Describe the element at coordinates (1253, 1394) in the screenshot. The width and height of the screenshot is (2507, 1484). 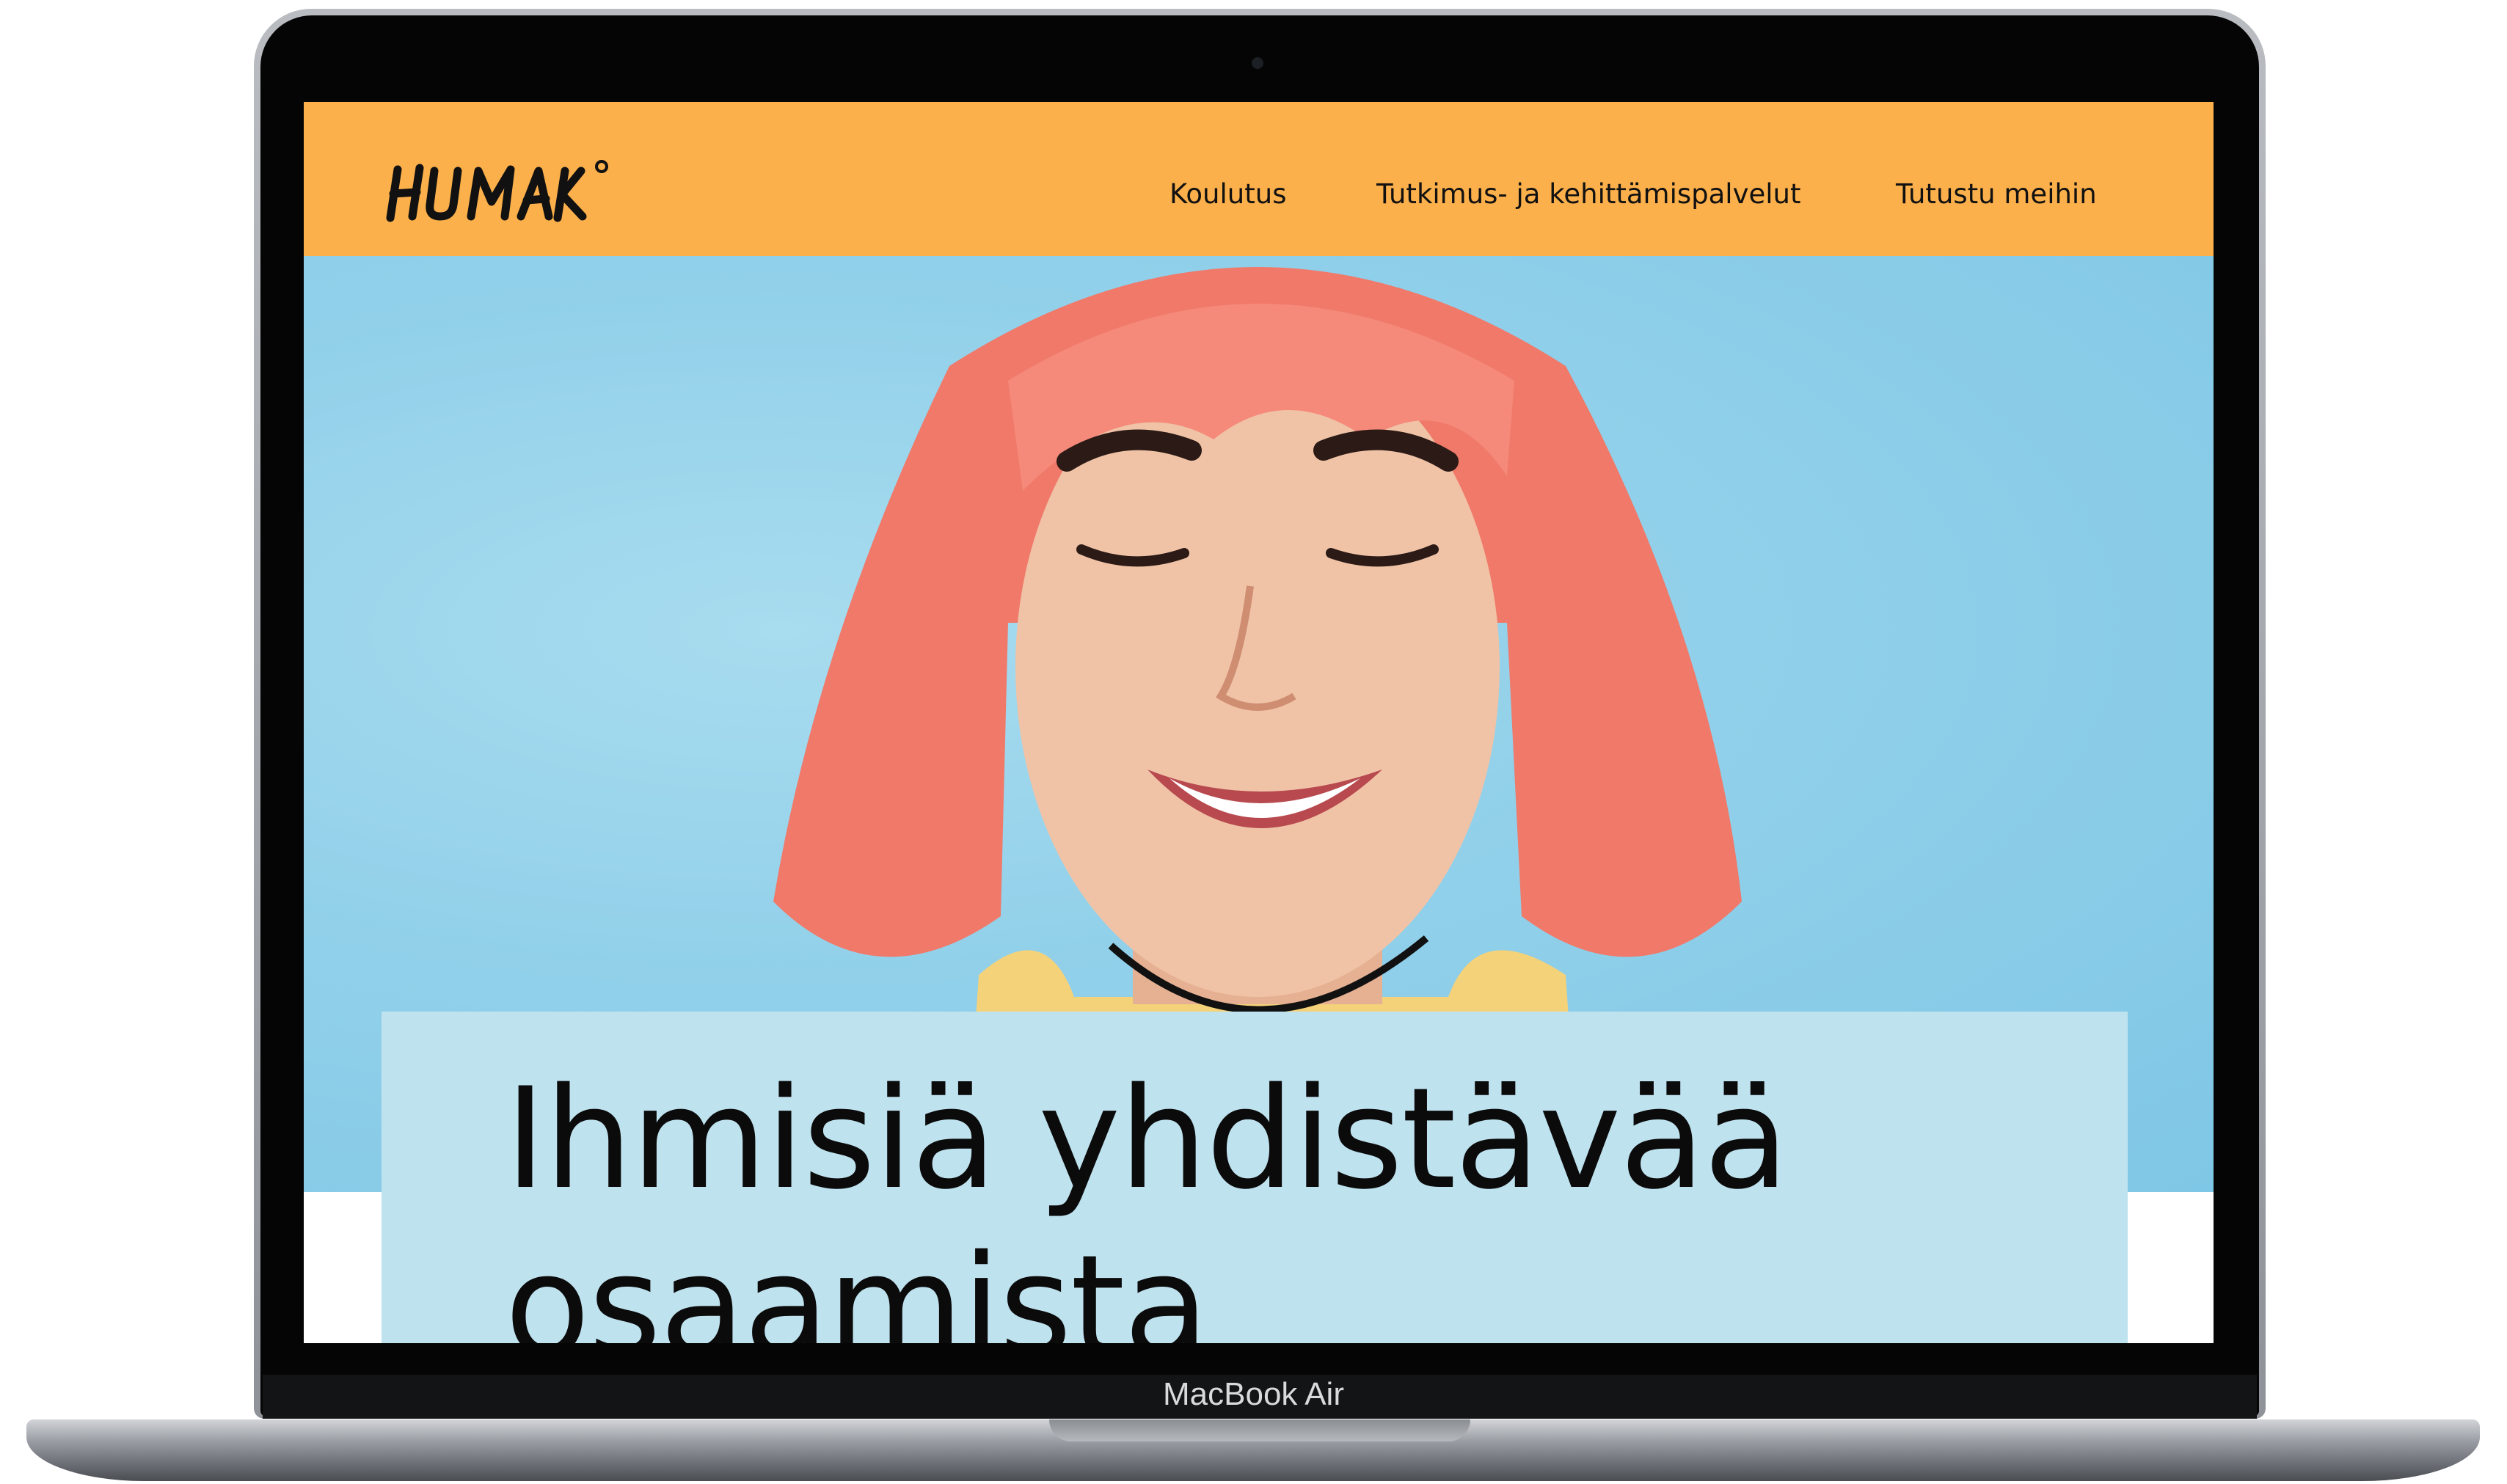
I see `device-model-label: MacBook Air` at that location.